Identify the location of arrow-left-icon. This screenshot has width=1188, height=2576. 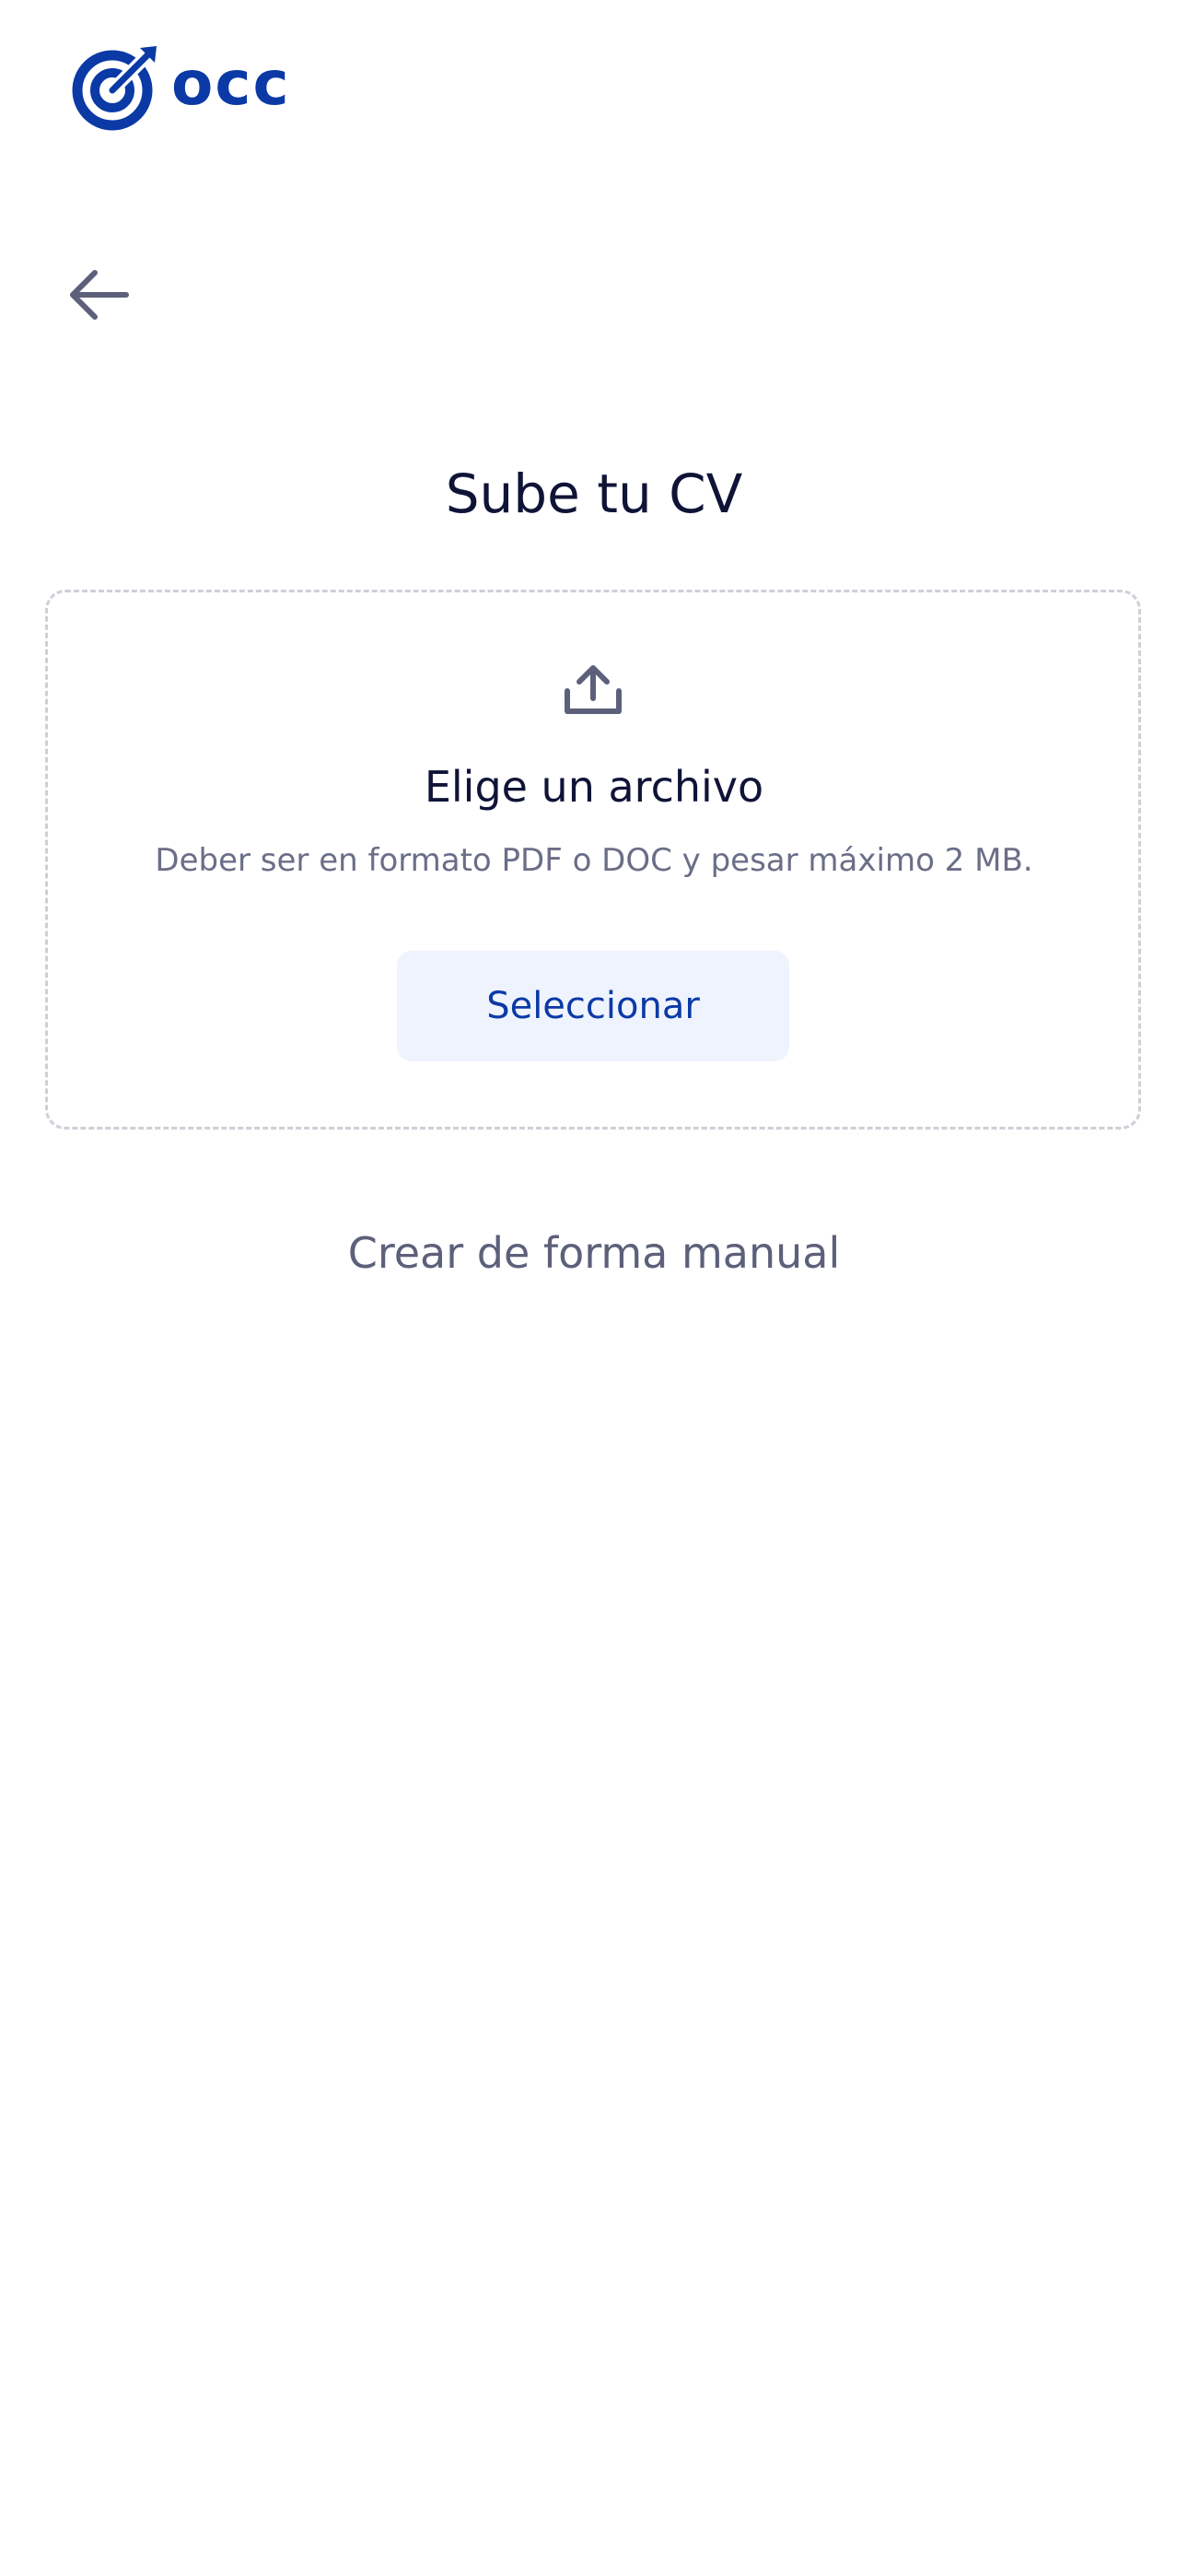
(99, 295).